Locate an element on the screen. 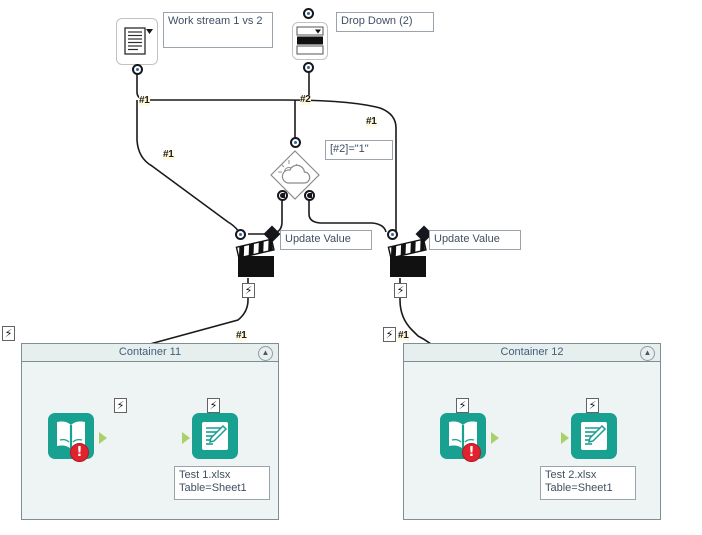  wire-doc-to-bus is located at coordinates (209, 85).